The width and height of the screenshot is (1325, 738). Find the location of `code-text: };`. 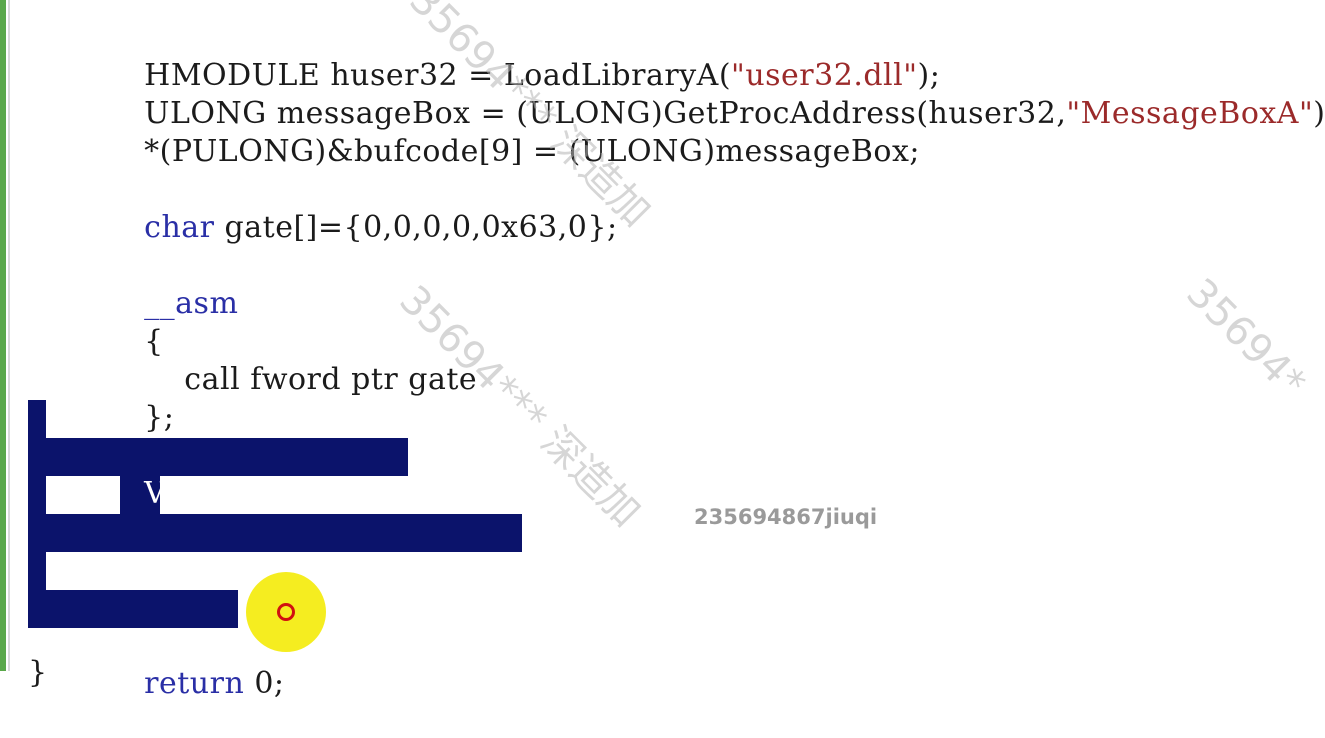

code-text: }; is located at coordinates (159, 417).